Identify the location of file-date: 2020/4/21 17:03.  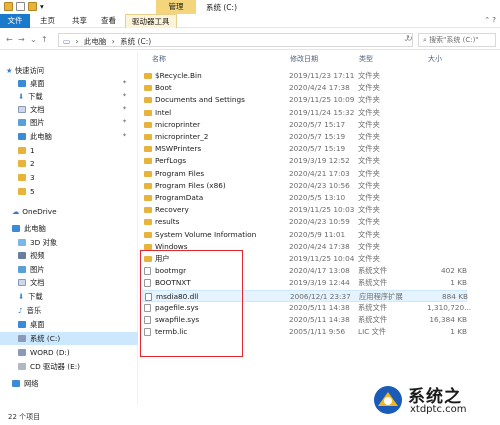
(319, 173).